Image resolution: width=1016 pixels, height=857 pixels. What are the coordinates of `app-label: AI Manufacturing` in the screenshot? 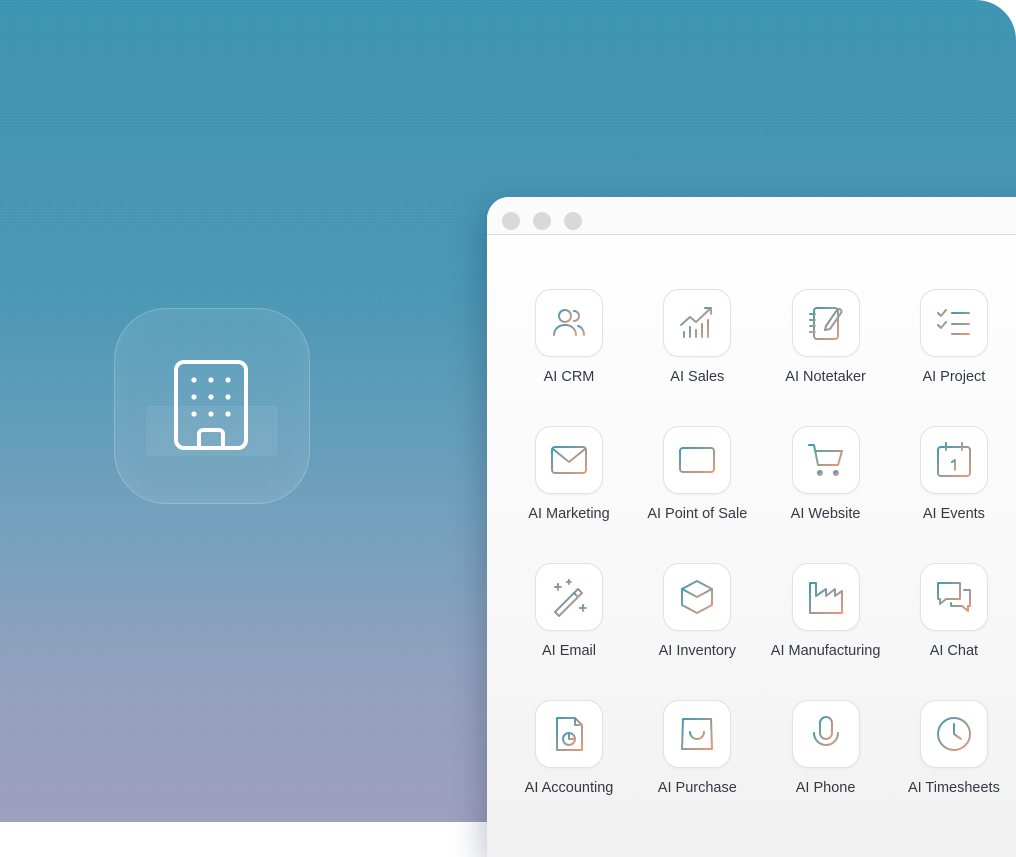 It's located at (825, 651).